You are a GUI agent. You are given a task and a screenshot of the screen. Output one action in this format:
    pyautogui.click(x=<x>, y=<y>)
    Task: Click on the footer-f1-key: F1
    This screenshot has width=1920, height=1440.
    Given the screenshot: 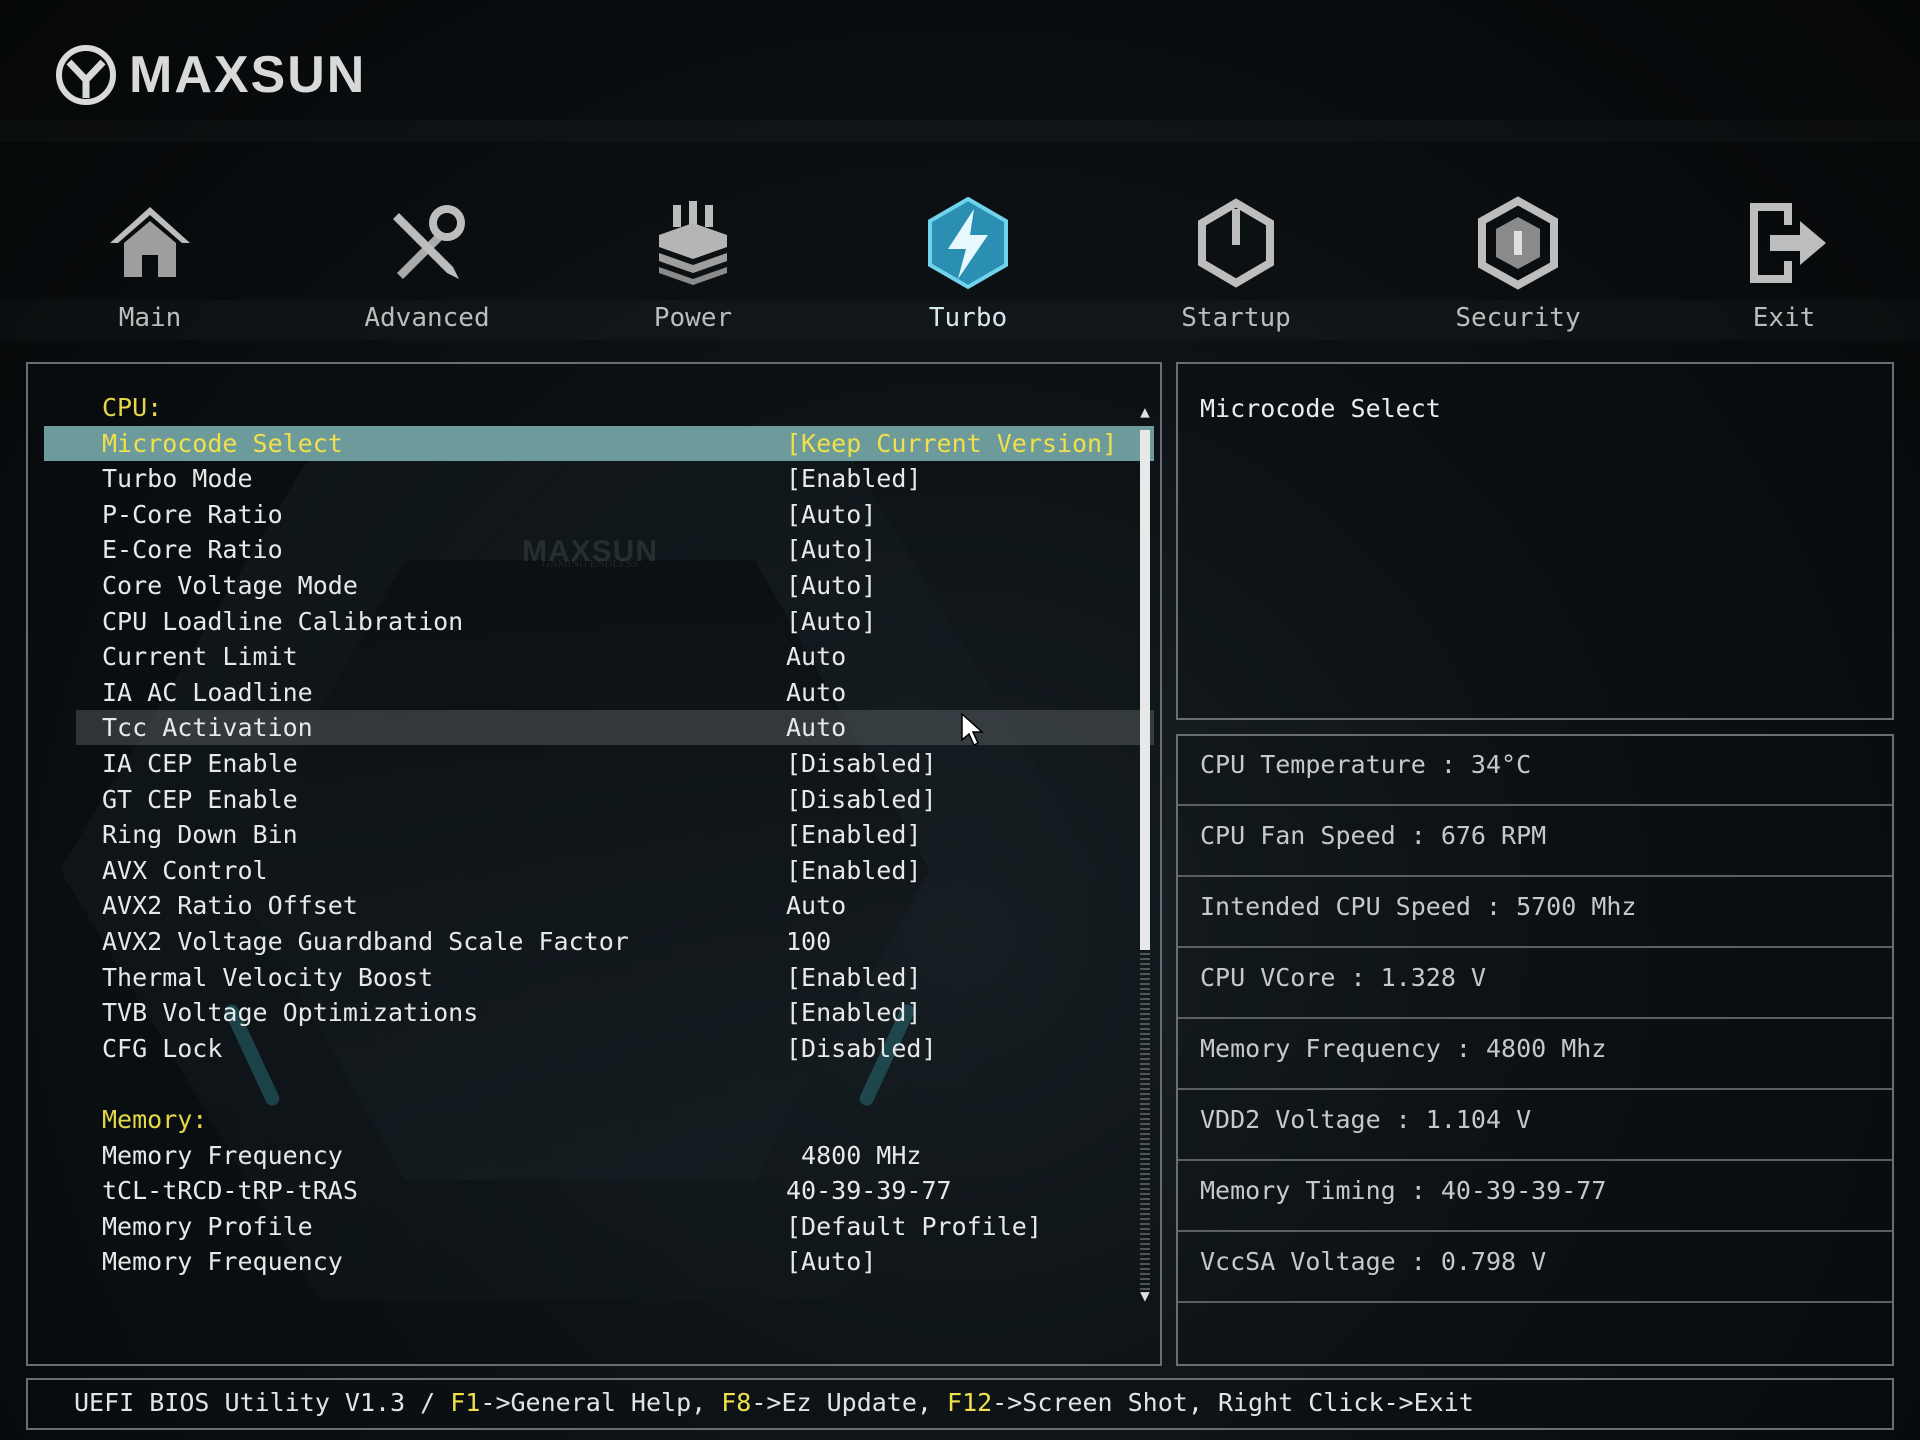 What is the action you would take?
    pyautogui.click(x=465, y=1402)
    